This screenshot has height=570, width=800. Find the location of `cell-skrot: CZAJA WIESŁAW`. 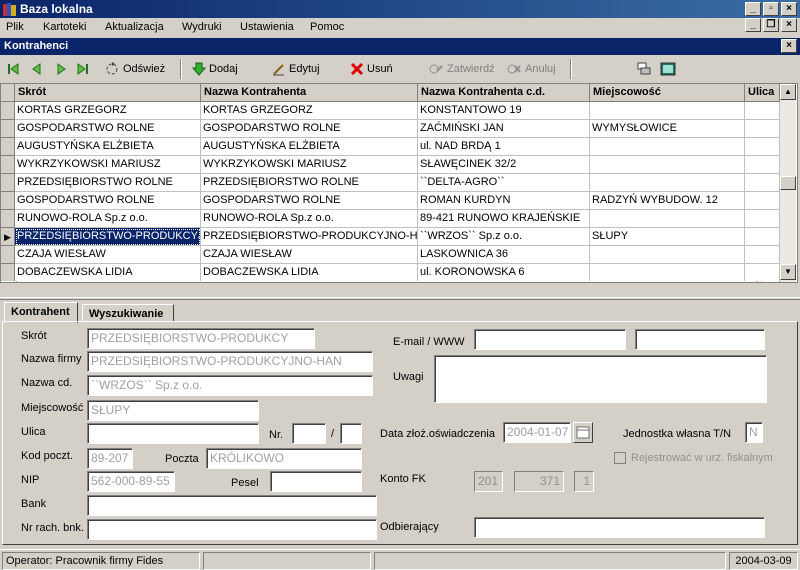

cell-skrot: CZAJA WIESŁAW is located at coordinates (108, 255).